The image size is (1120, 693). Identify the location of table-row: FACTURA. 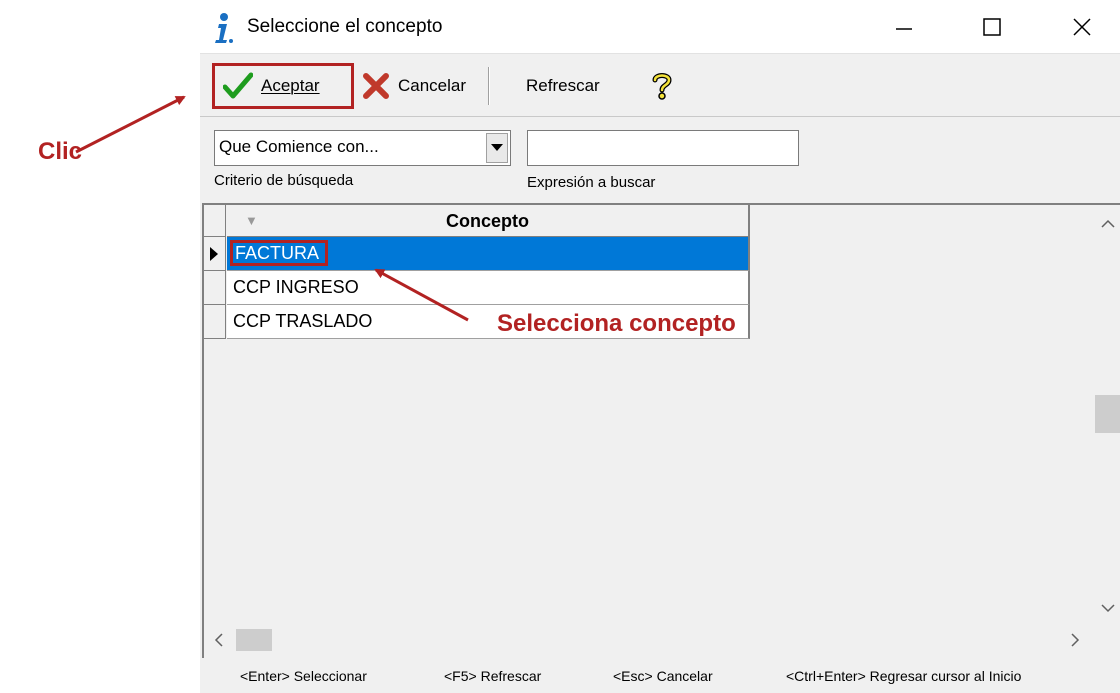
(477, 254).